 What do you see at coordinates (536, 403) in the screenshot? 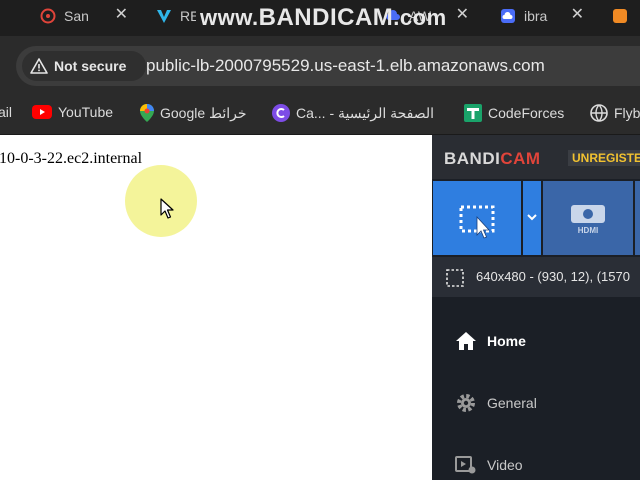
I see `nav-item-general: General` at bounding box center [536, 403].